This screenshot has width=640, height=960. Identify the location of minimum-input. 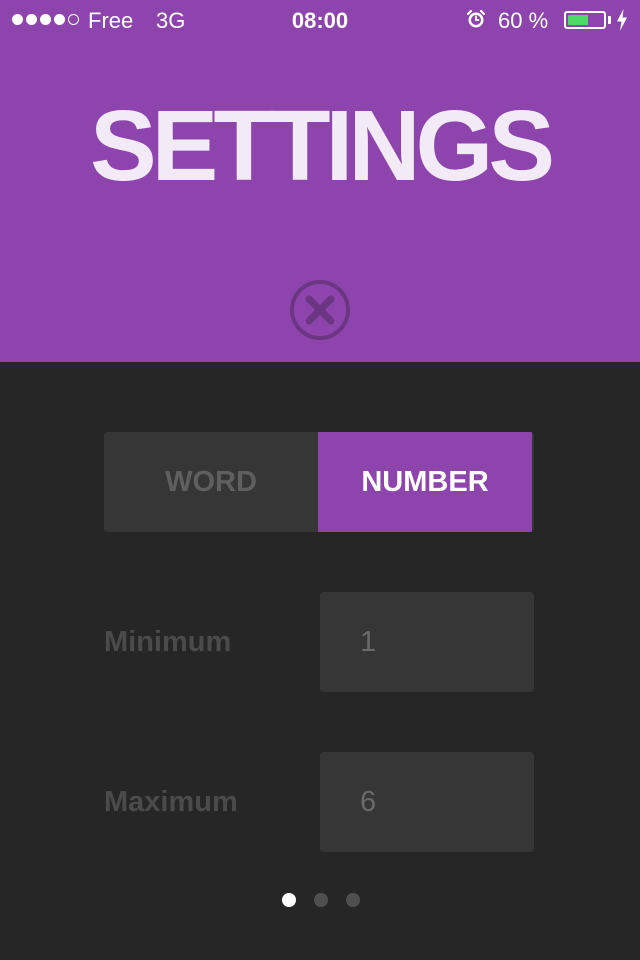
(427, 642).